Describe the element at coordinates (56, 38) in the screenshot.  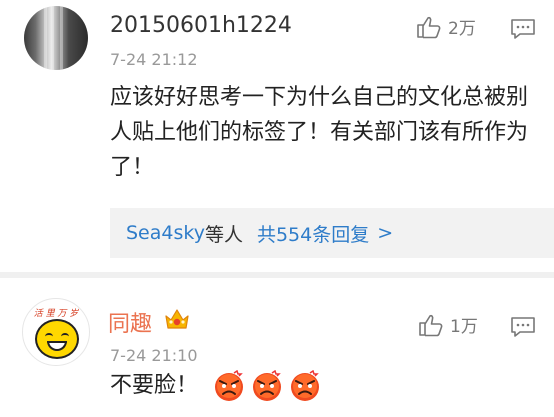
I see `avatar` at that location.